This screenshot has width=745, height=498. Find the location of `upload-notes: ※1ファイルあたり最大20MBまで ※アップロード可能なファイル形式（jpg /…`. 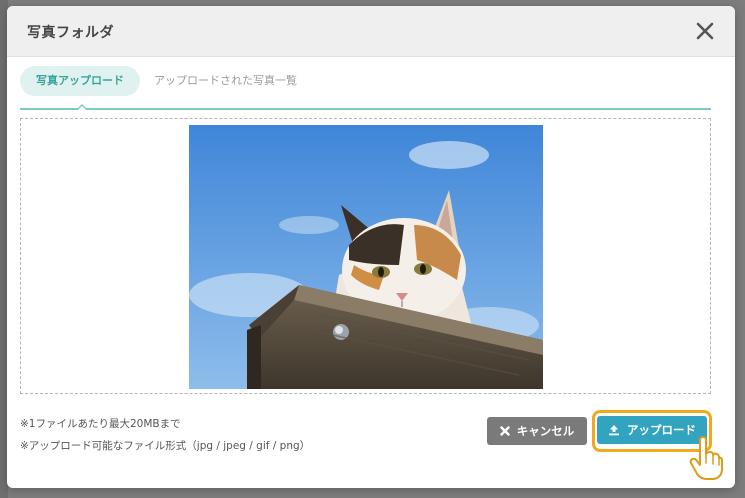

upload-notes: ※1ファイルあたり最大20MBまで ※アップロード可能なファイル形式（jpg /… is located at coordinates (165, 435).